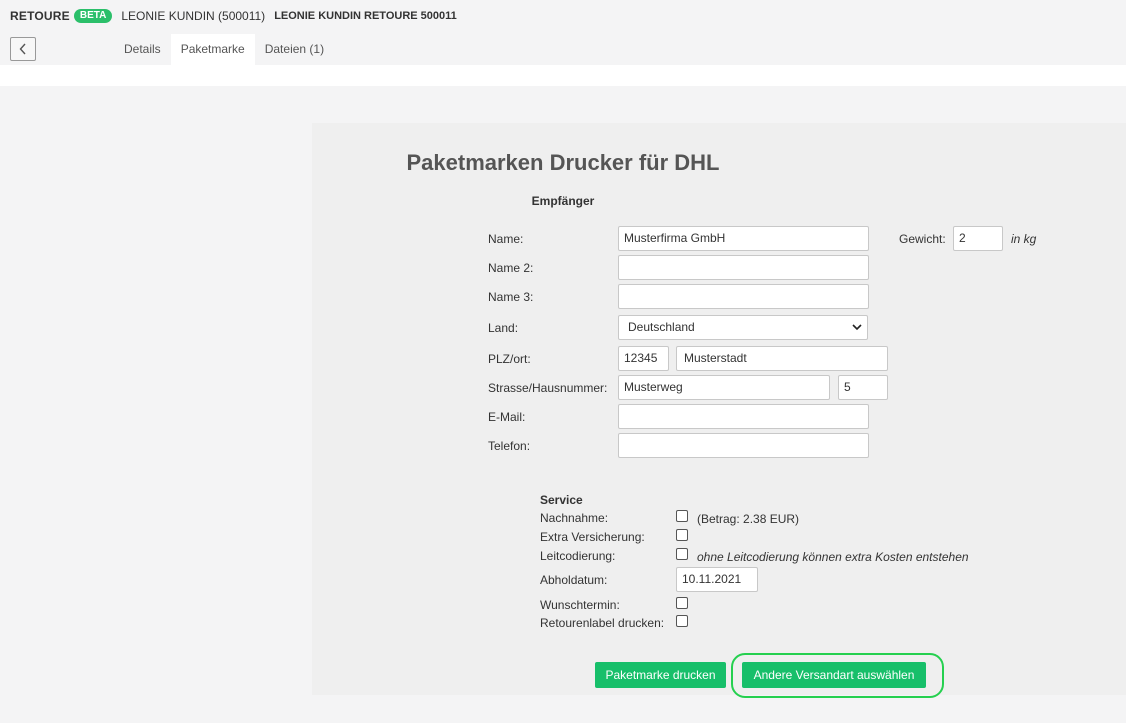  Describe the element at coordinates (563, 162) in the screenshot. I see `page-title: Paketmarken Drucker für DHL` at that location.